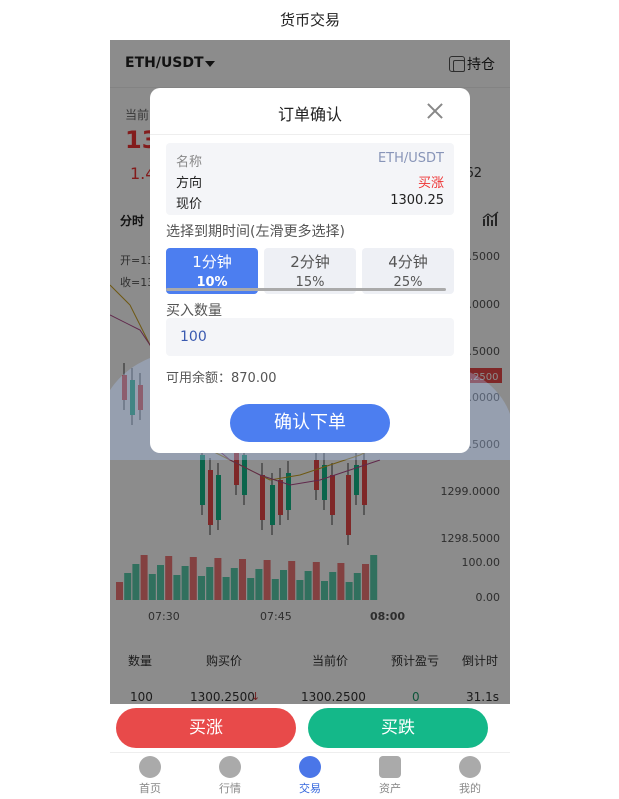 The height and width of the screenshot is (799, 619). What do you see at coordinates (310, 337) in the screenshot?
I see `qty-input` at bounding box center [310, 337].